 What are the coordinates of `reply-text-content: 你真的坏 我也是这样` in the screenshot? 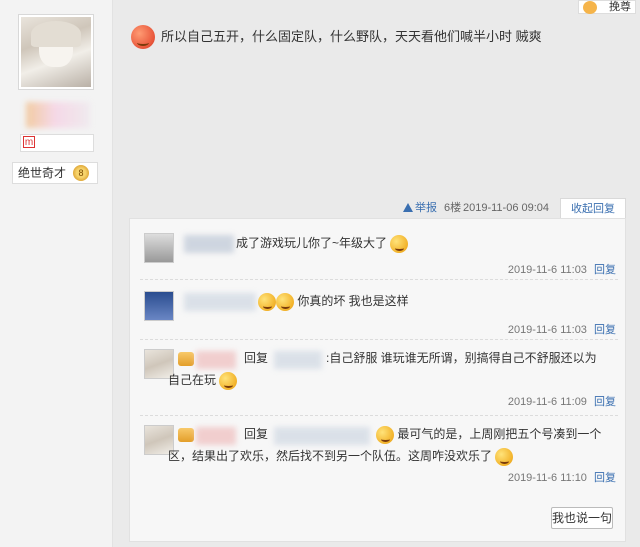 It's located at (353, 301).